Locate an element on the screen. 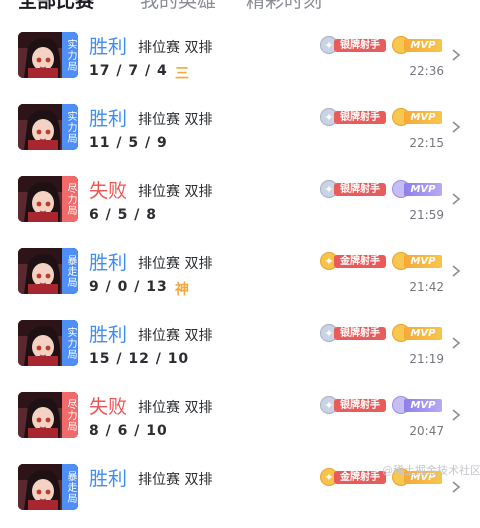 This screenshot has width=480, height=528. kda-score: 9 / 0 / 13 is located at coordinates (128, 287).